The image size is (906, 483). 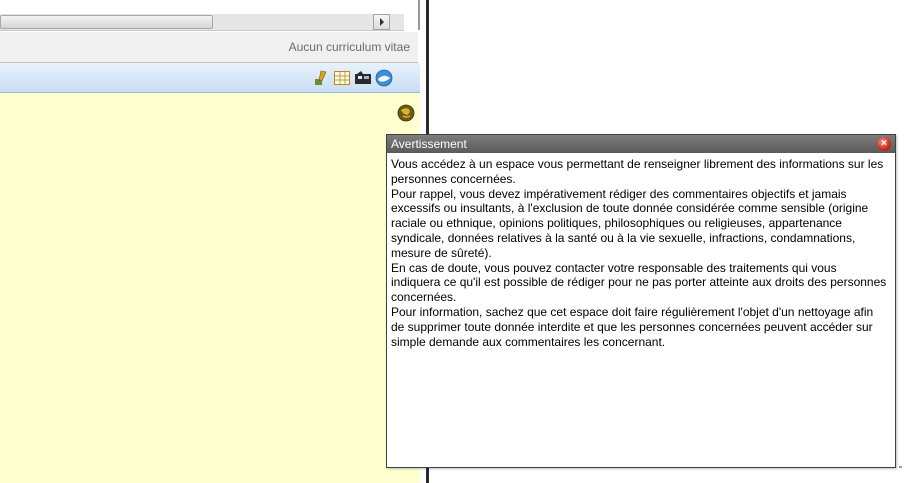 What do you see at coordinates (900, 467) in the screenshot?
I see `resize-grip` at bounding box center [900, 467].